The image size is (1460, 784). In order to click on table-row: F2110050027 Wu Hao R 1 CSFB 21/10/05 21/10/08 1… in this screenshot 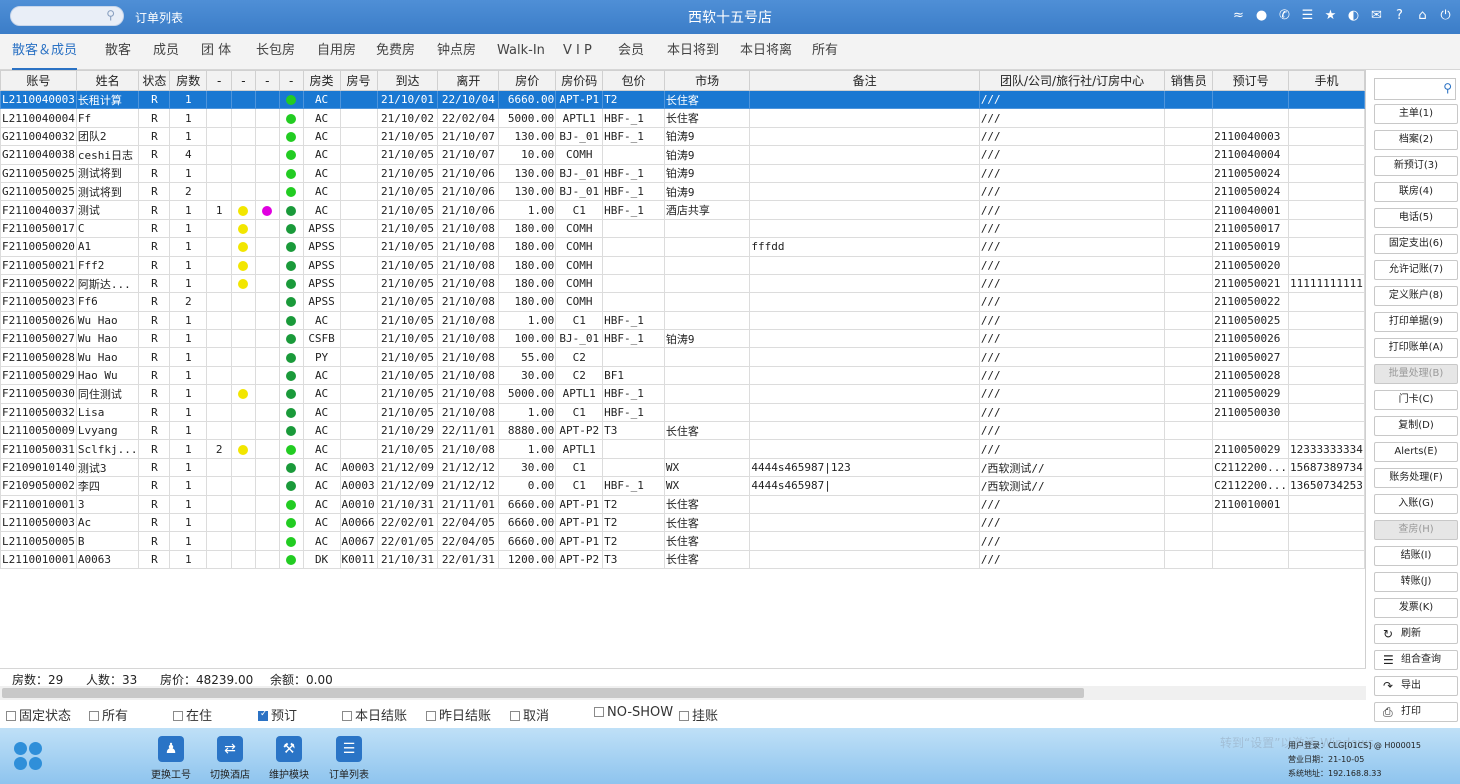, I will do `click(682, 339)`.